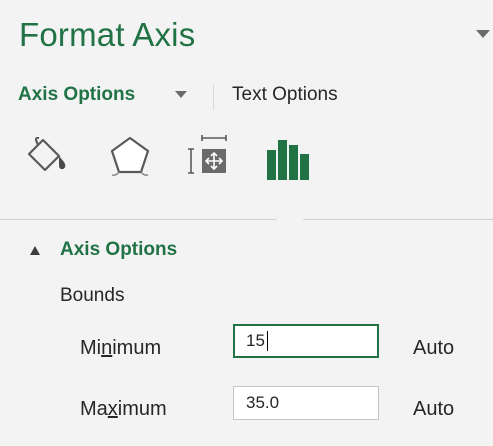  What do you see at coordinates (433, 409) in the screenshot?
I see `maximum-auto-button: Auto` at bounding box center [433, 409].